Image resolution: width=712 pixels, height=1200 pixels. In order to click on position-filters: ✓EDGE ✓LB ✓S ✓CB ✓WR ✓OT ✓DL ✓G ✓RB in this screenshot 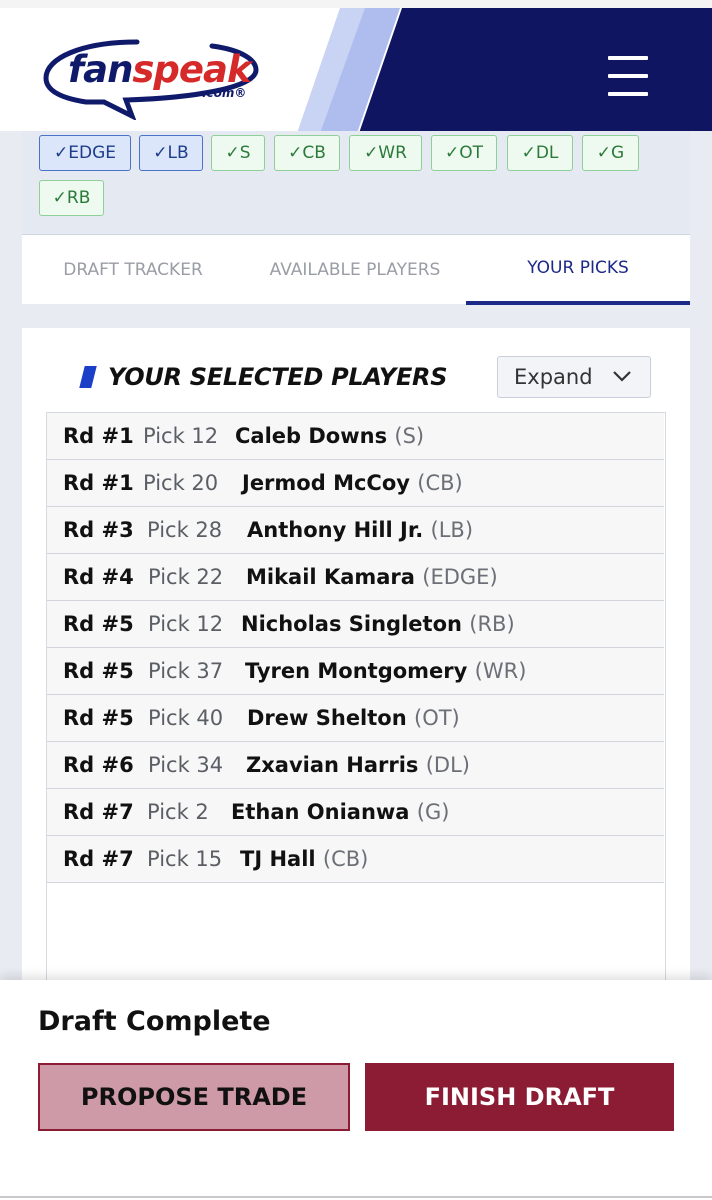, I will do `click(356, 182)`.